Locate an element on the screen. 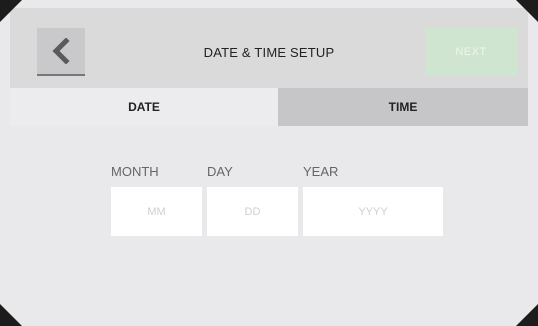  day-input: DD is located at coordinates (252, 211).